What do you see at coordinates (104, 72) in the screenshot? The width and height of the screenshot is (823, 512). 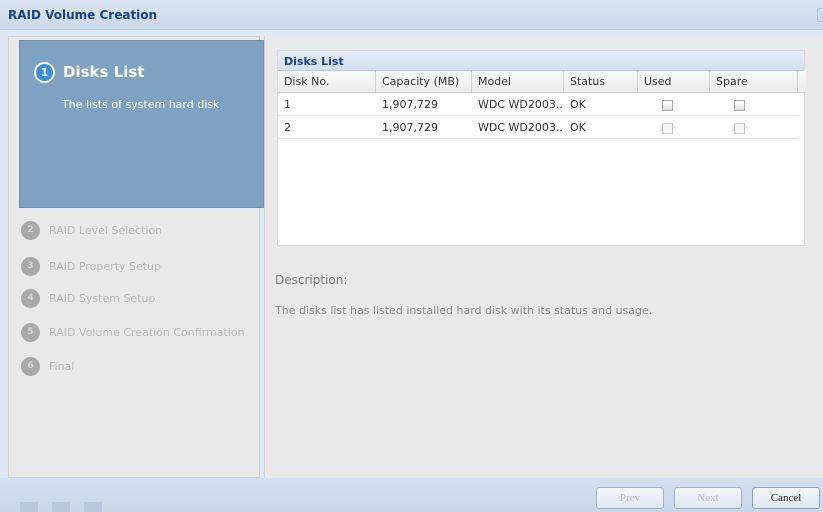 I see `step-title: Disks List` at bounding box center [104, 72].